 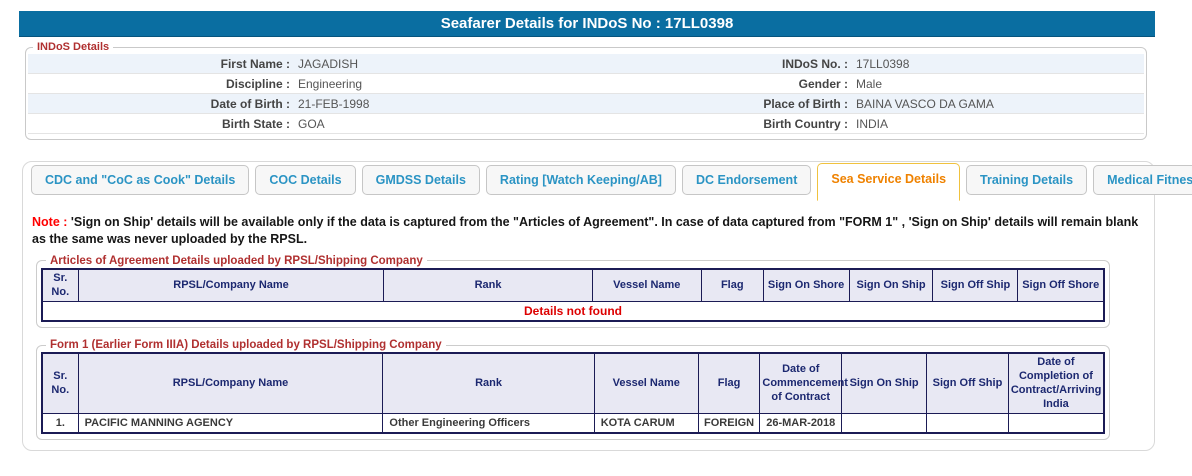 I want to click on cell-sign-off-ship, so click(x=967, y=423).